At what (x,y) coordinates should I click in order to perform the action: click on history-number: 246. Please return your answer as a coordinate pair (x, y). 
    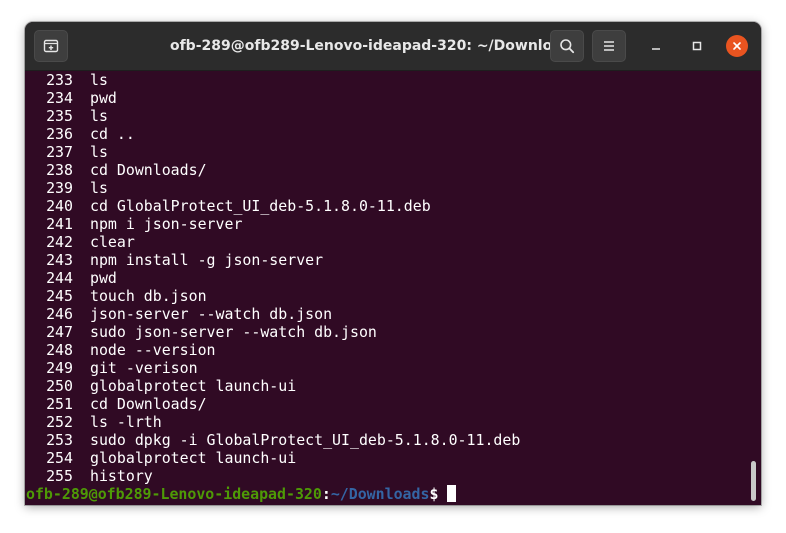
    Looking at the image, I should click on (59, 314).